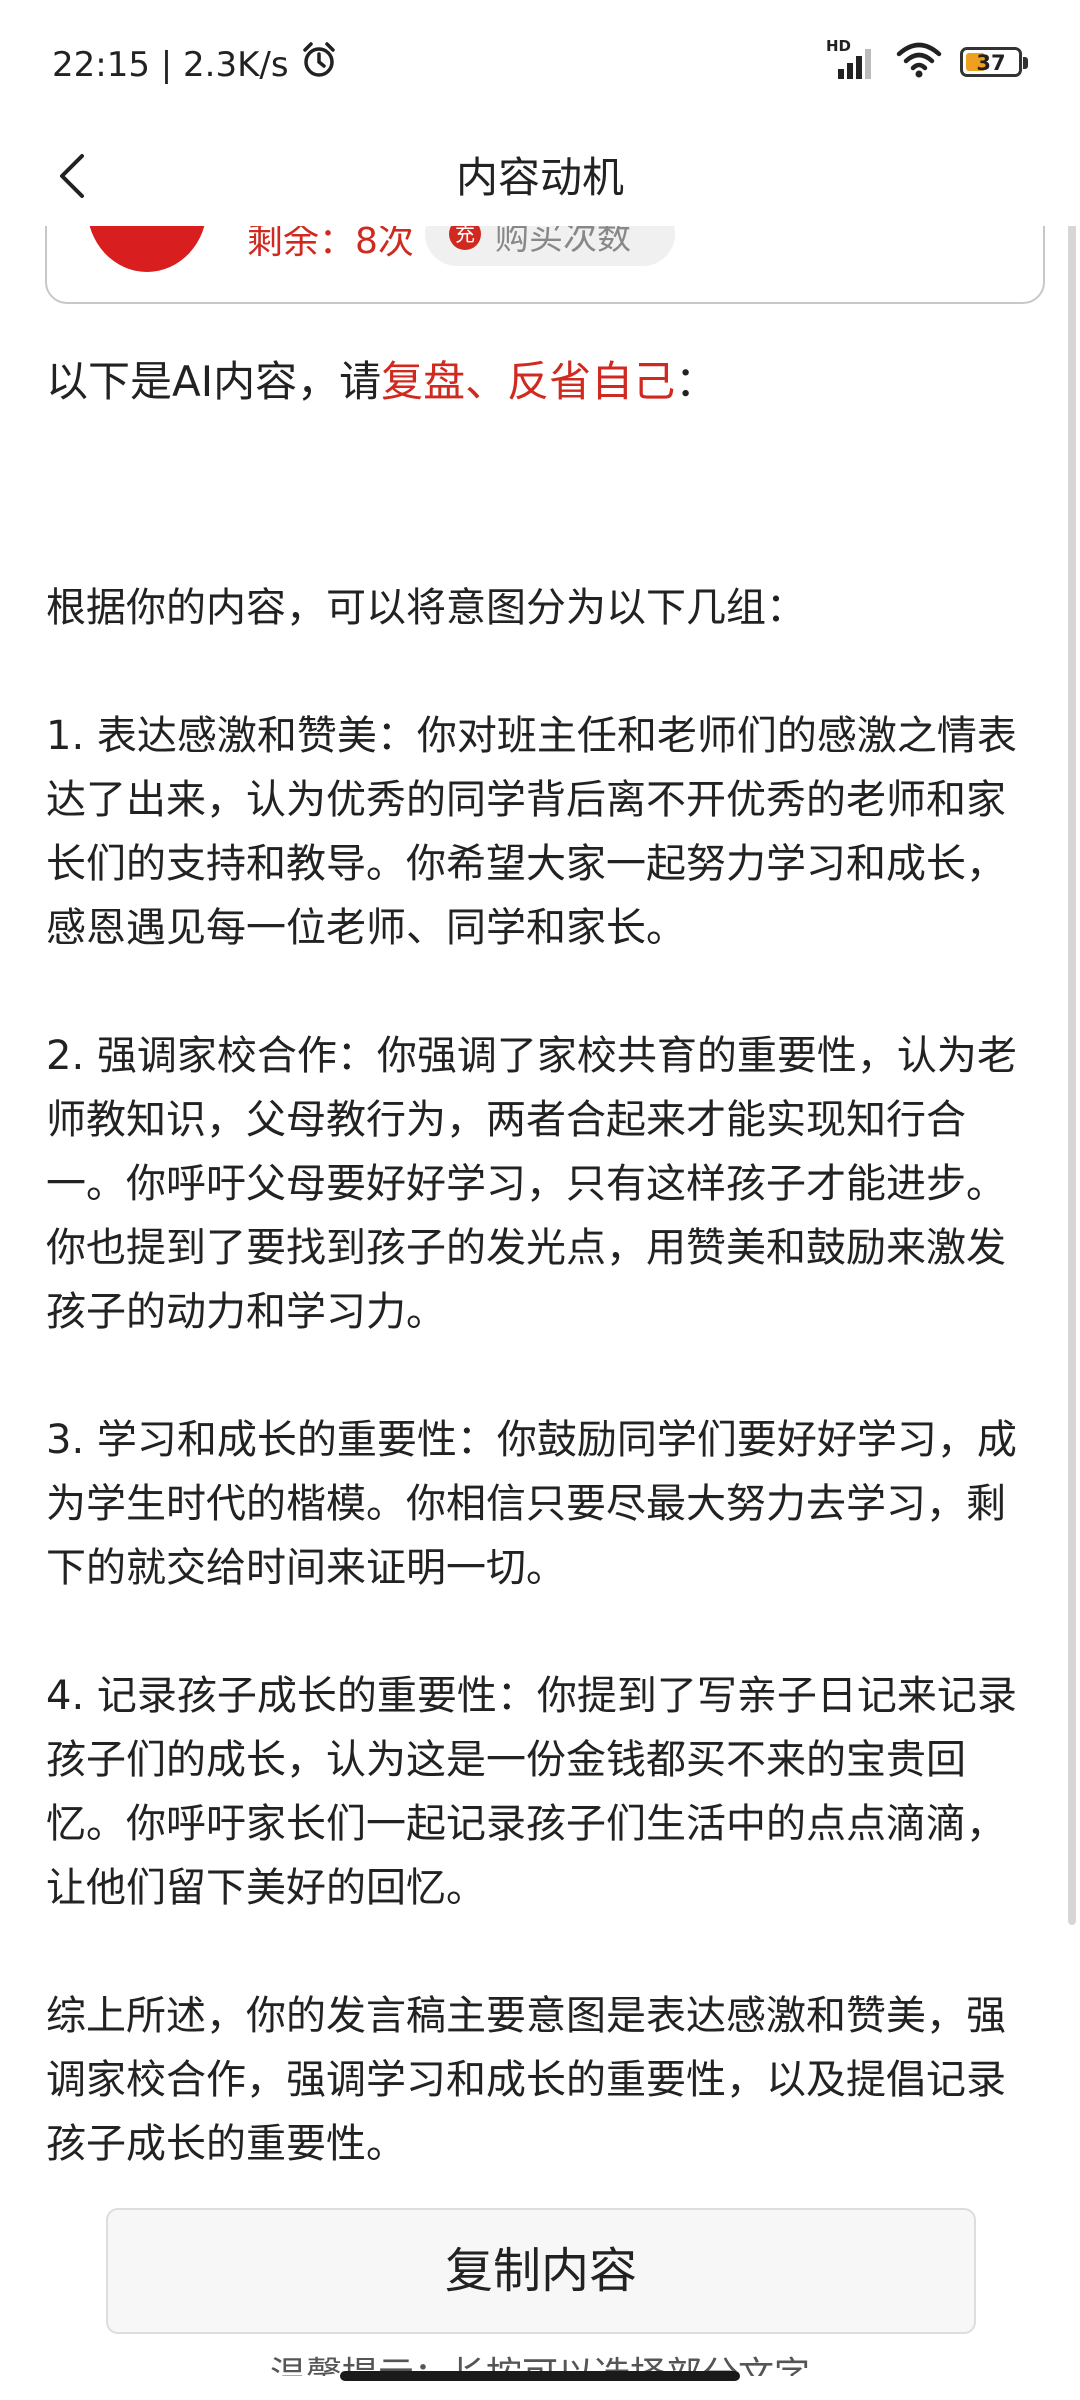  What do you see at coordinates (540, 65) in the screenshot?
I see `status-bar: 22:15 | 2.3K/s HD 37` at bounding box center [540, 65].